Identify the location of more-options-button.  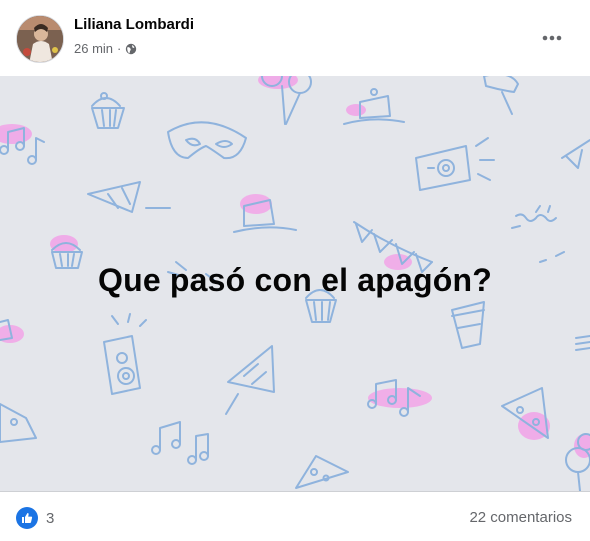
(552, 38).